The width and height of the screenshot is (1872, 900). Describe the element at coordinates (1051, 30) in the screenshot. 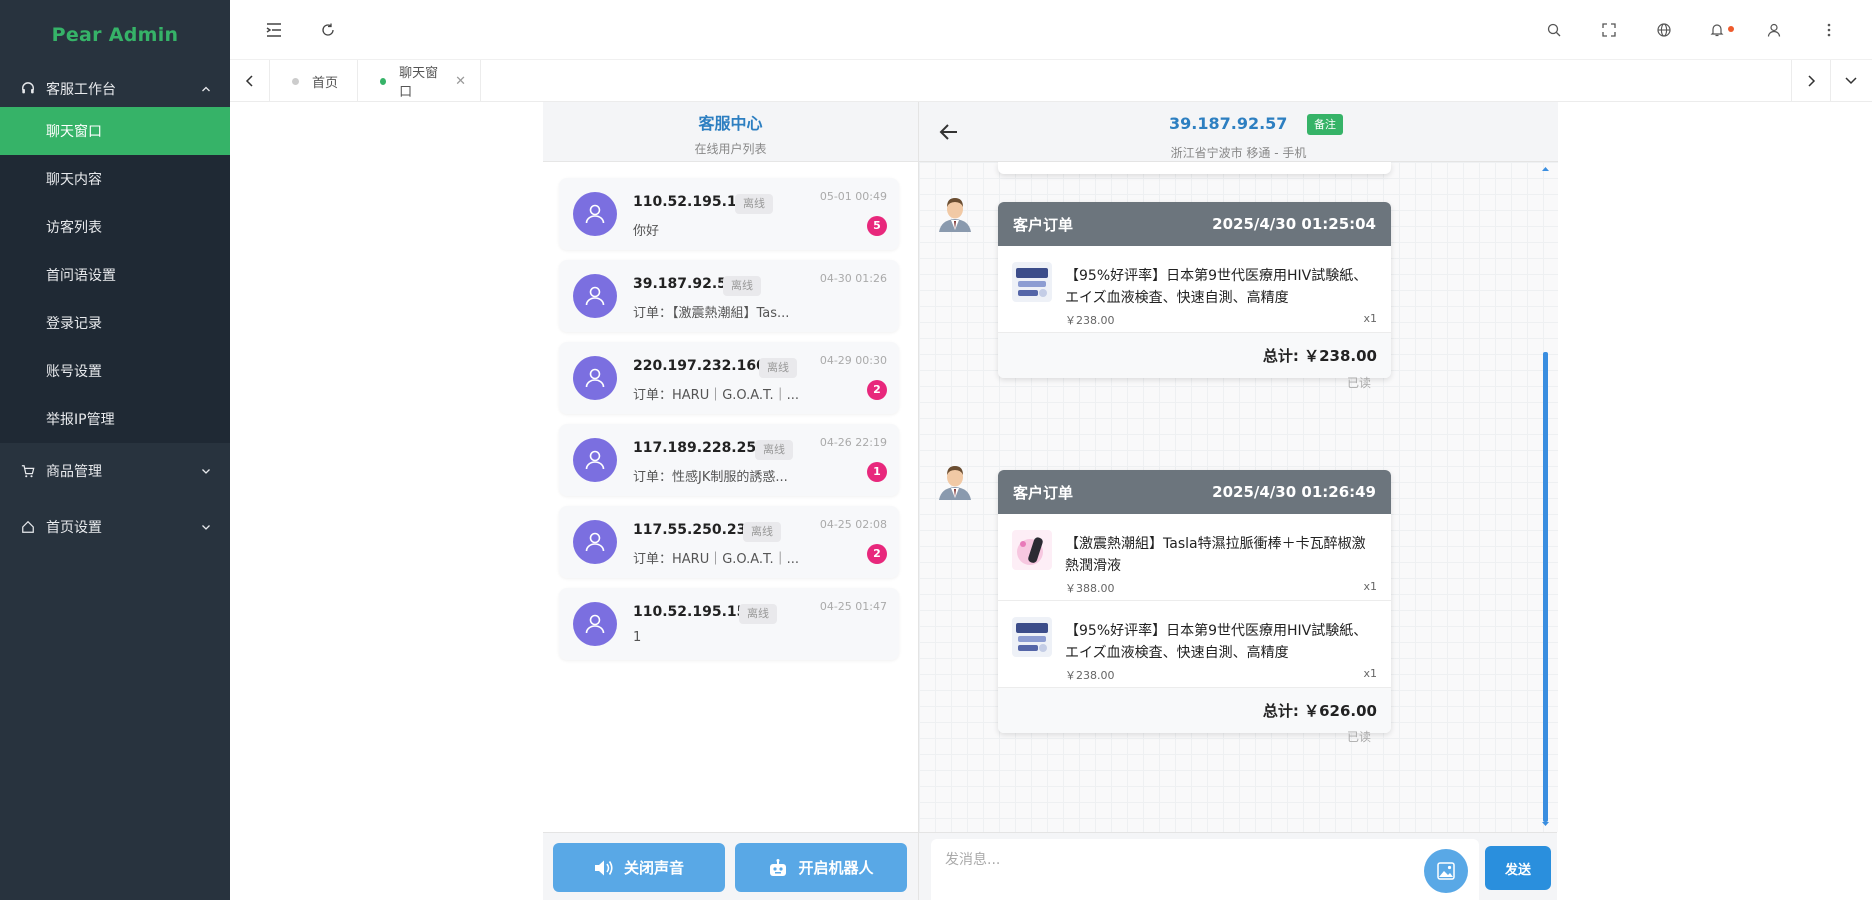

I see `top-bar` at that location.